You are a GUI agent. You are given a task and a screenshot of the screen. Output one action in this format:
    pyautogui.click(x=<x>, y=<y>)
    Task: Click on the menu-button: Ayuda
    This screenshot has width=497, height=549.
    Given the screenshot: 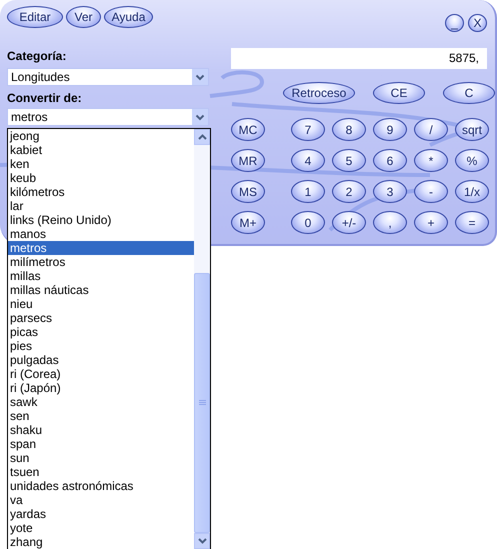 What is the action you would take?
    pyautogui.click(x=128, y=17)
    